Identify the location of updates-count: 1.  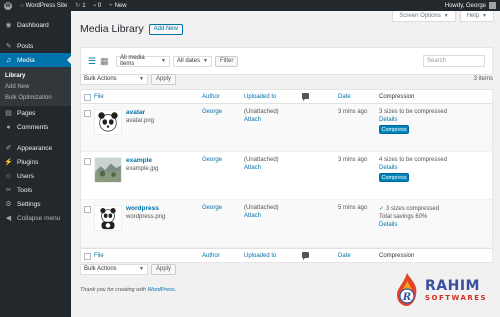
(84, 5).